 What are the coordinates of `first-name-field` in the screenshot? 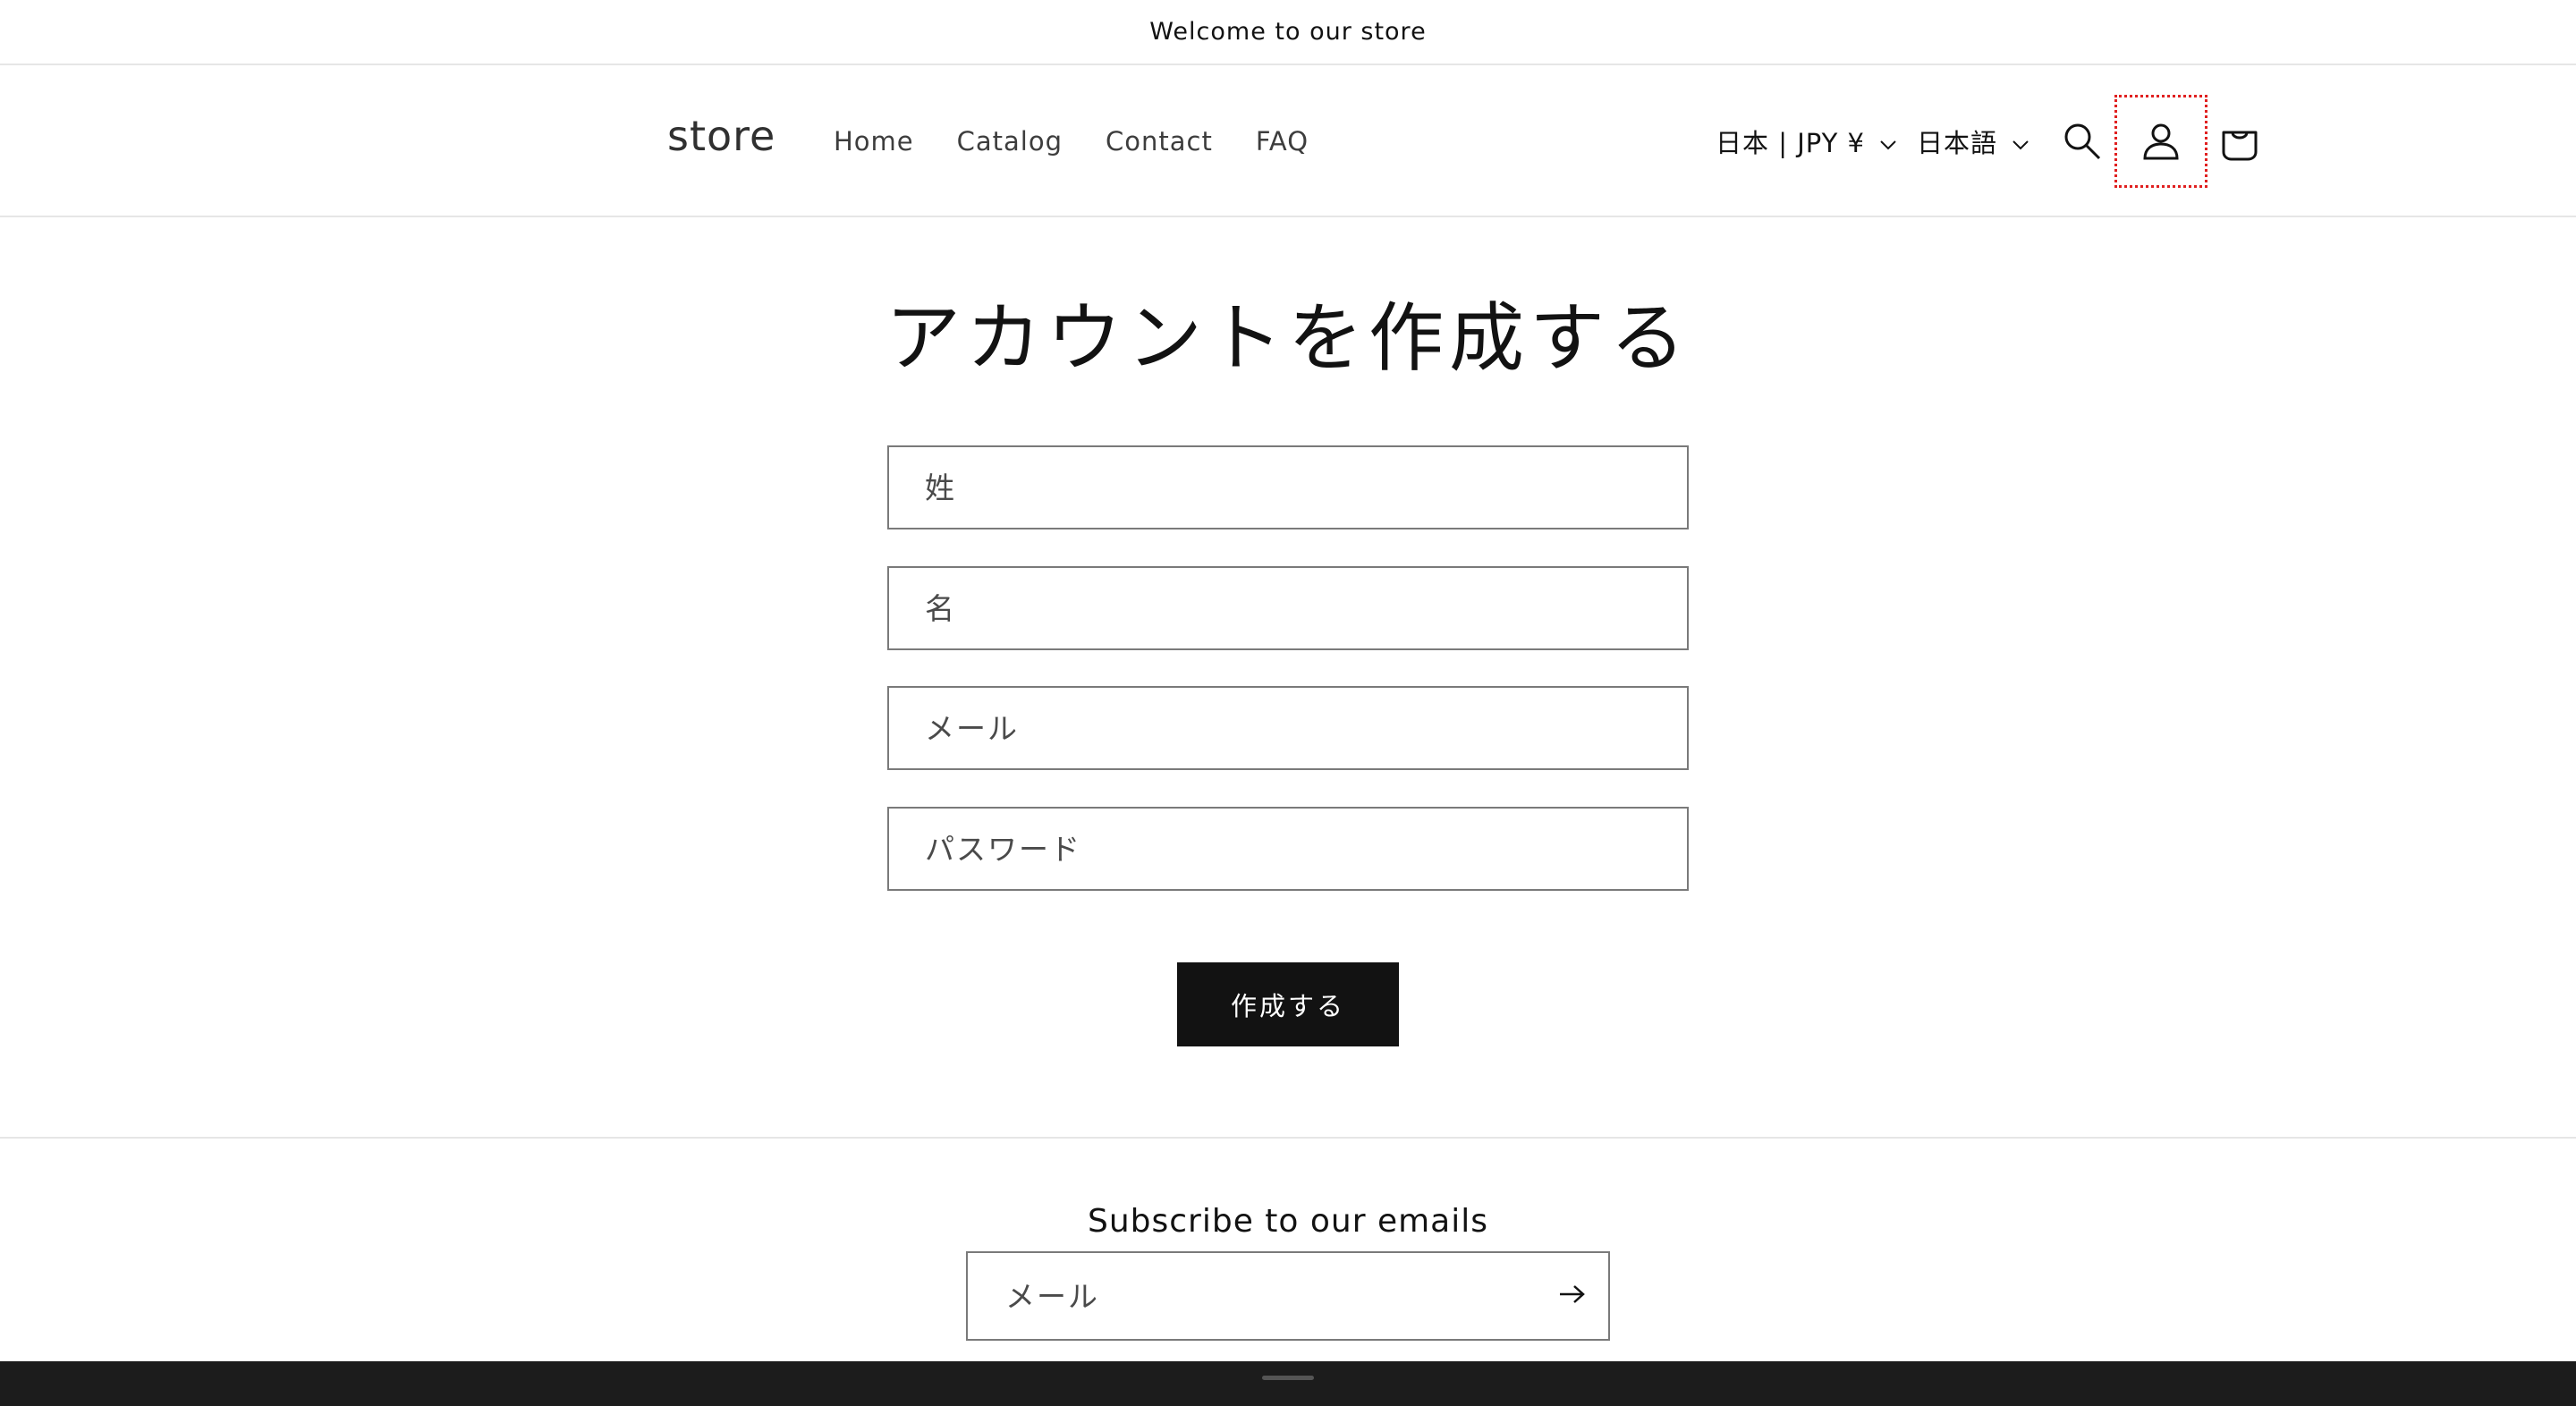 It's located at (1288, 608).